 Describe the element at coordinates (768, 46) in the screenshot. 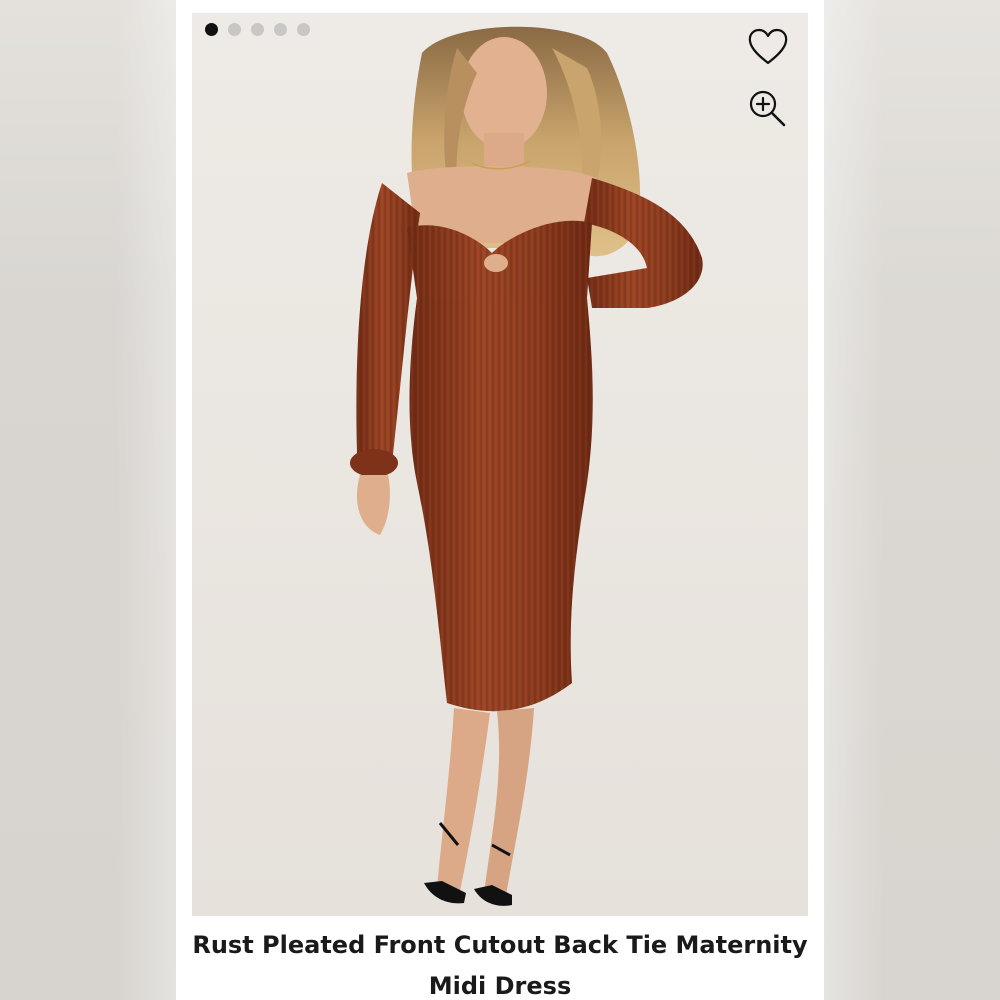

I see `heart-icon` at that location.